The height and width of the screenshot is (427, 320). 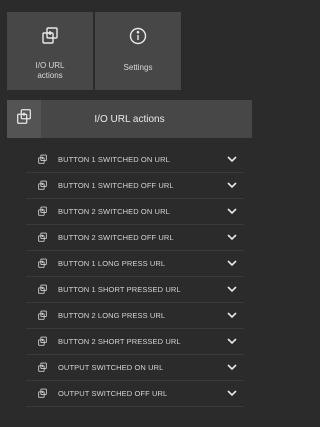 I want to click on list-item: BUTTON 2 SWITCHED OFF URL, so click(x=135, y=238).